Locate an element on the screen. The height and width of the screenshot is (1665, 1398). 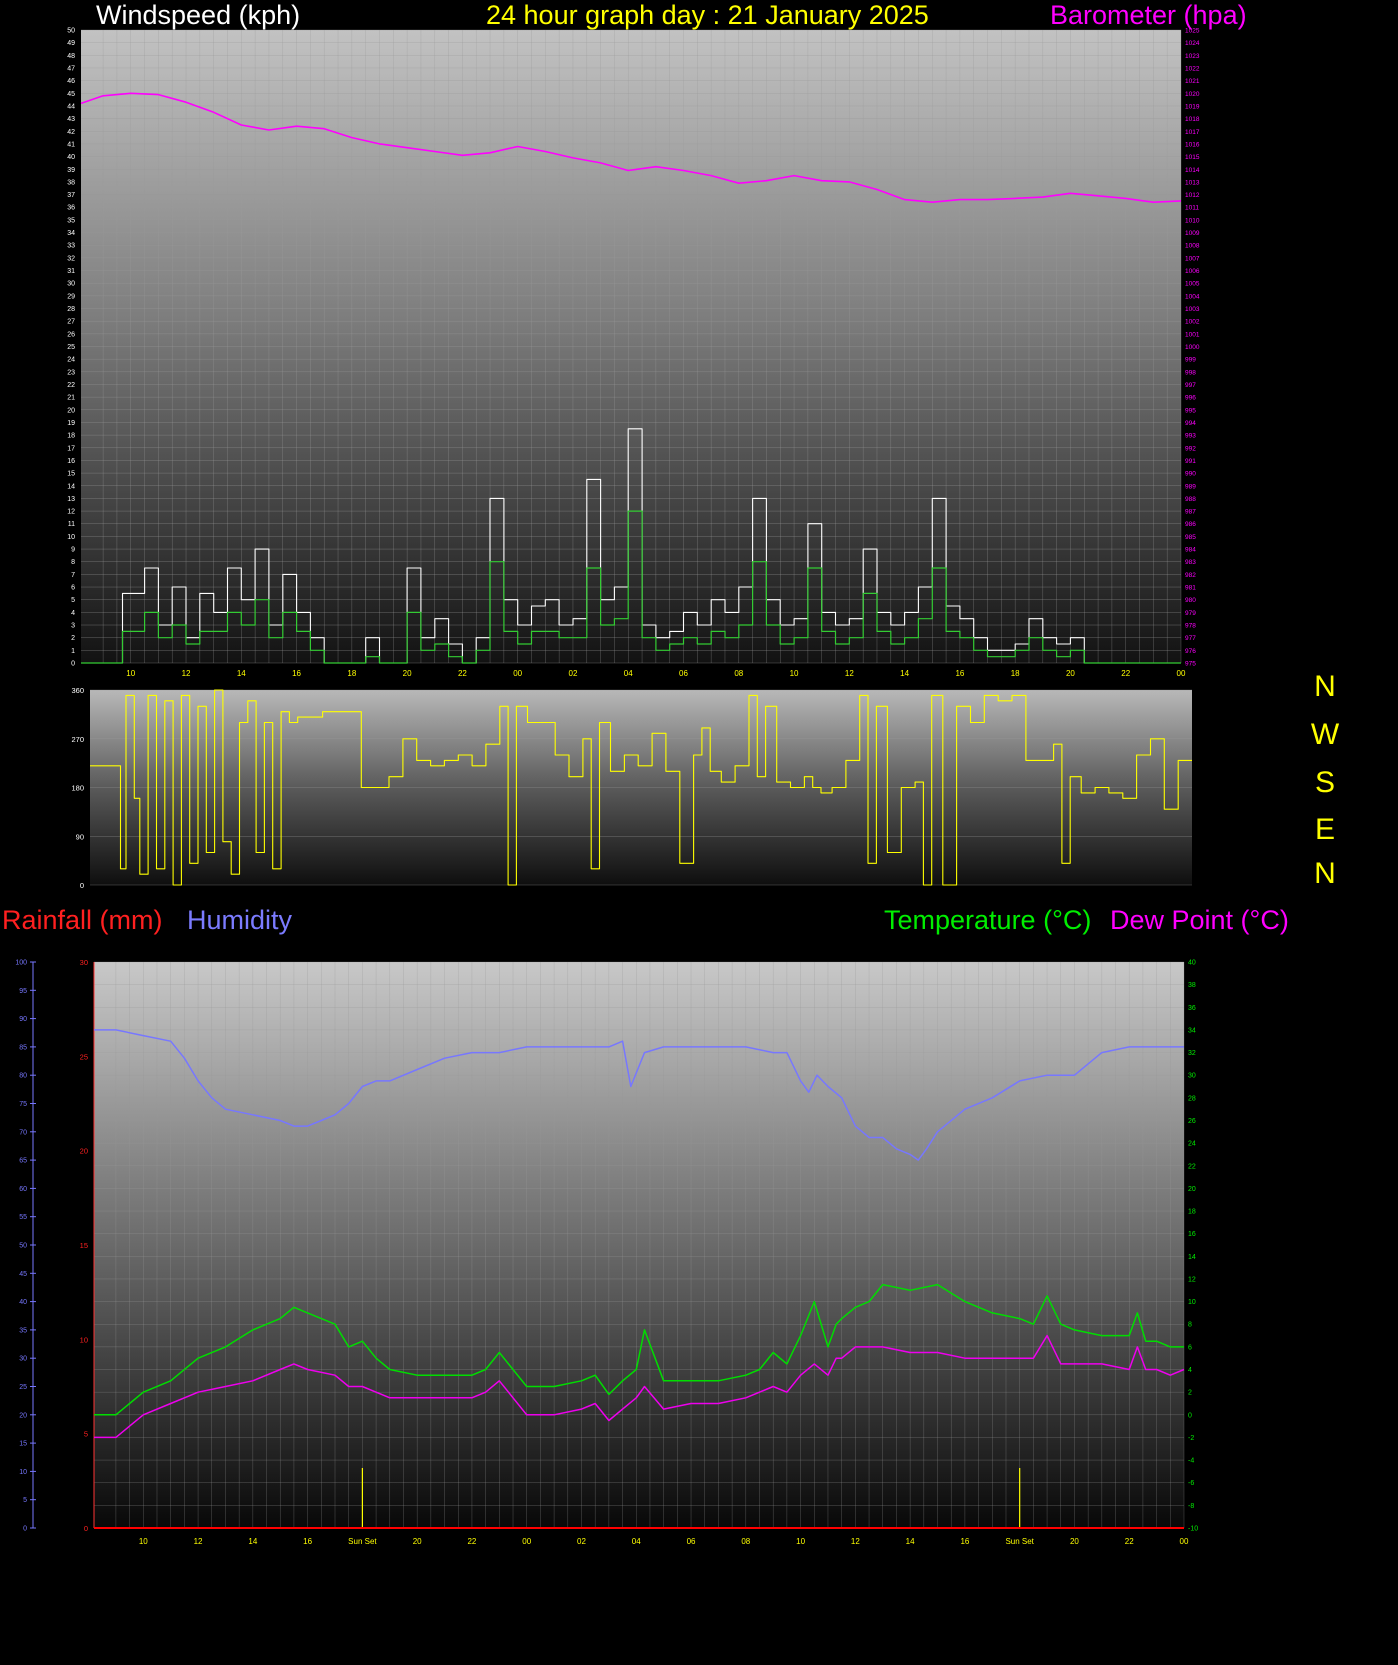
wind-x-tick: 08 is located at coordinates (738, 673).